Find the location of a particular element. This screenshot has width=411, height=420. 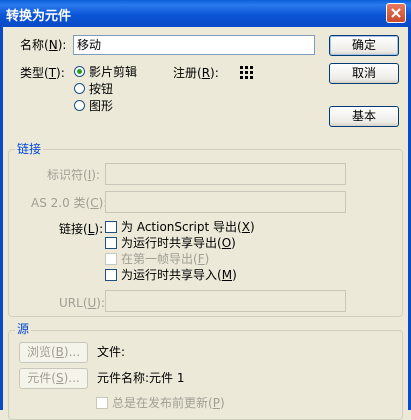

window-title: 转换为元件 is located at coordinates (39, 16).